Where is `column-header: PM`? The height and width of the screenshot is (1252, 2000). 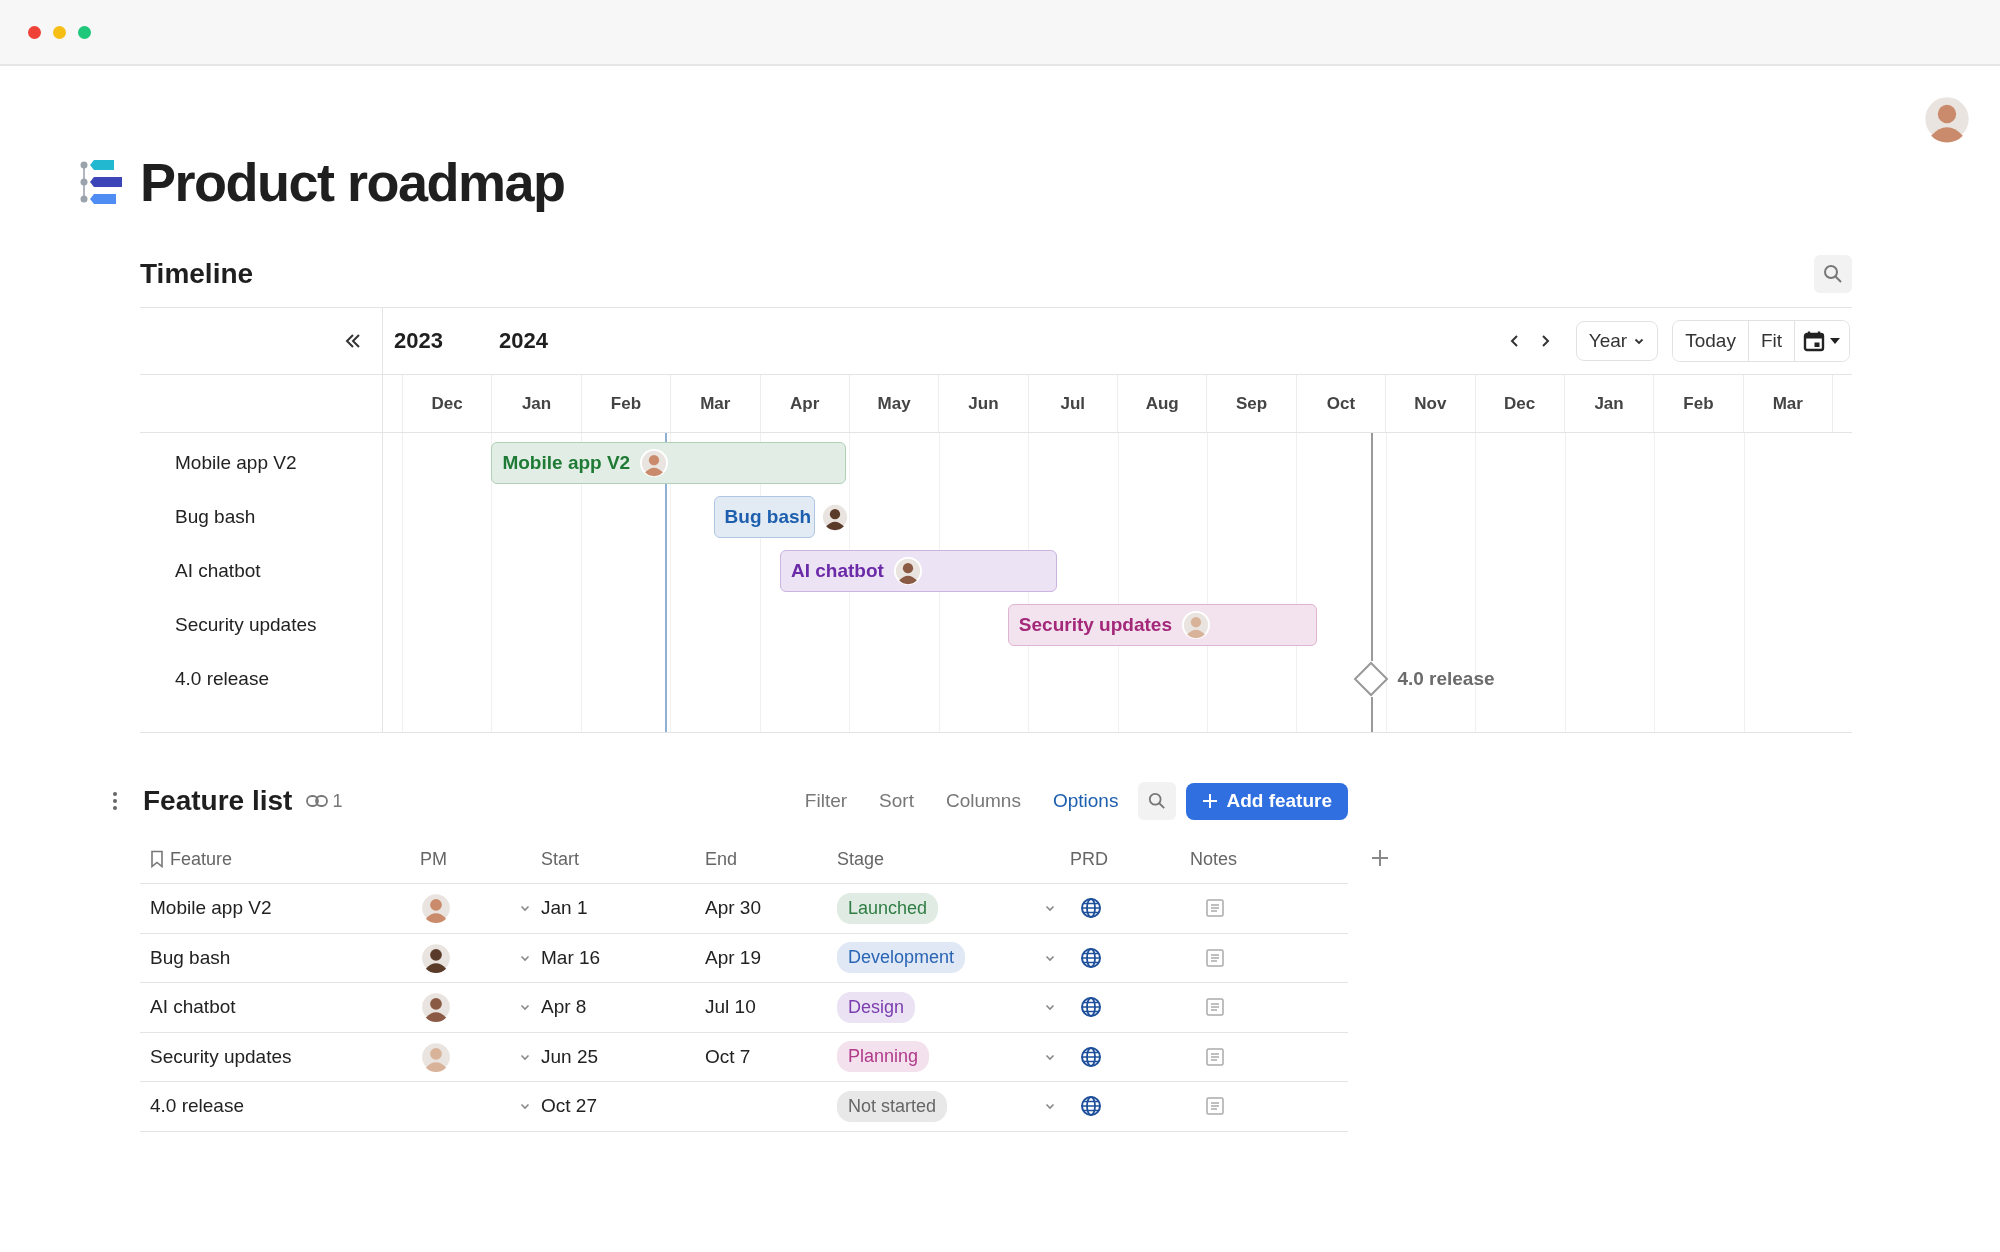
column-header: PM is located at coordinates (433, 859).